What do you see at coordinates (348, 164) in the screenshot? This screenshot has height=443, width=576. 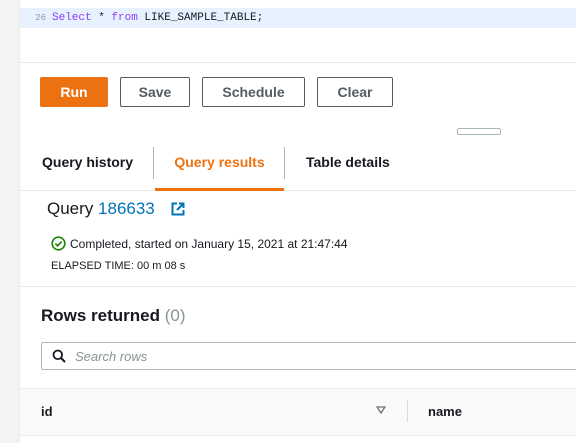 I see `tab-table-details: Table details` at bounding box center [348, 164].